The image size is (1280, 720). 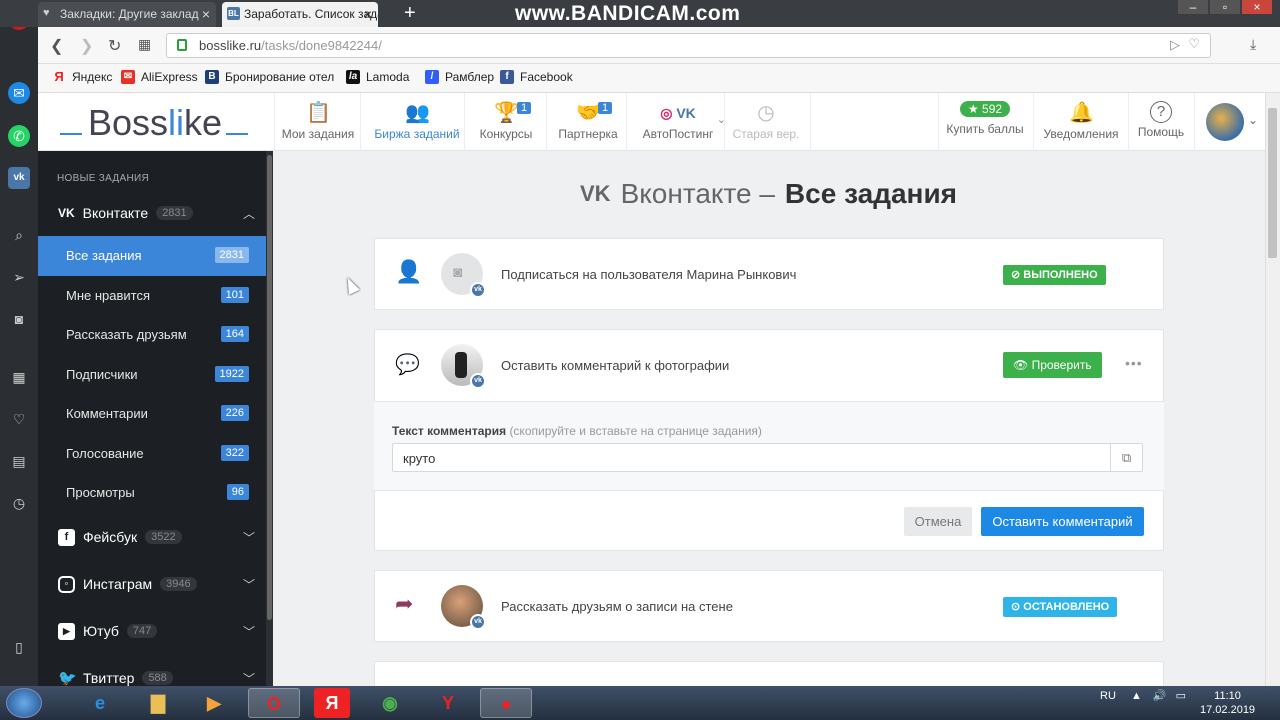 What do you see at coordinates (19, 136) in the screenshot?
I see `whatsapp-icon: ✆` at bounding box center [19, 136].